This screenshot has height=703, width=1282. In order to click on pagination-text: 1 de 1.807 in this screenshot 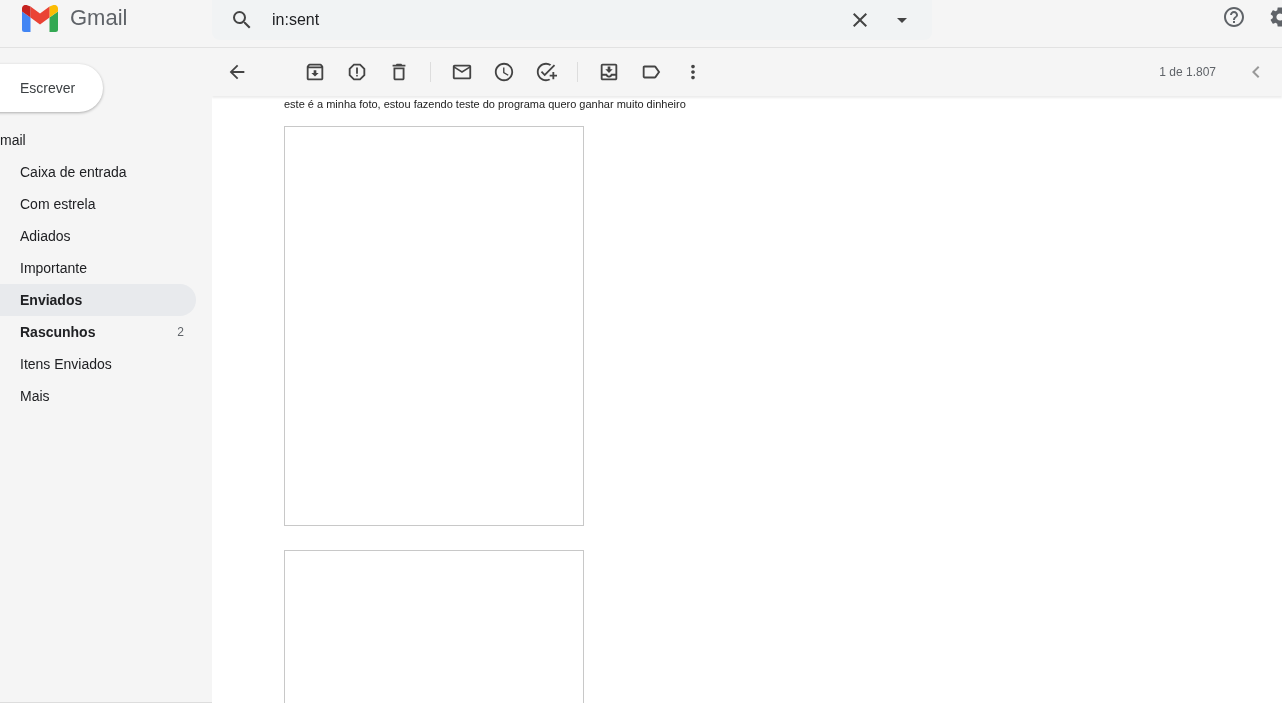, I will do `click(1187, 72)`.